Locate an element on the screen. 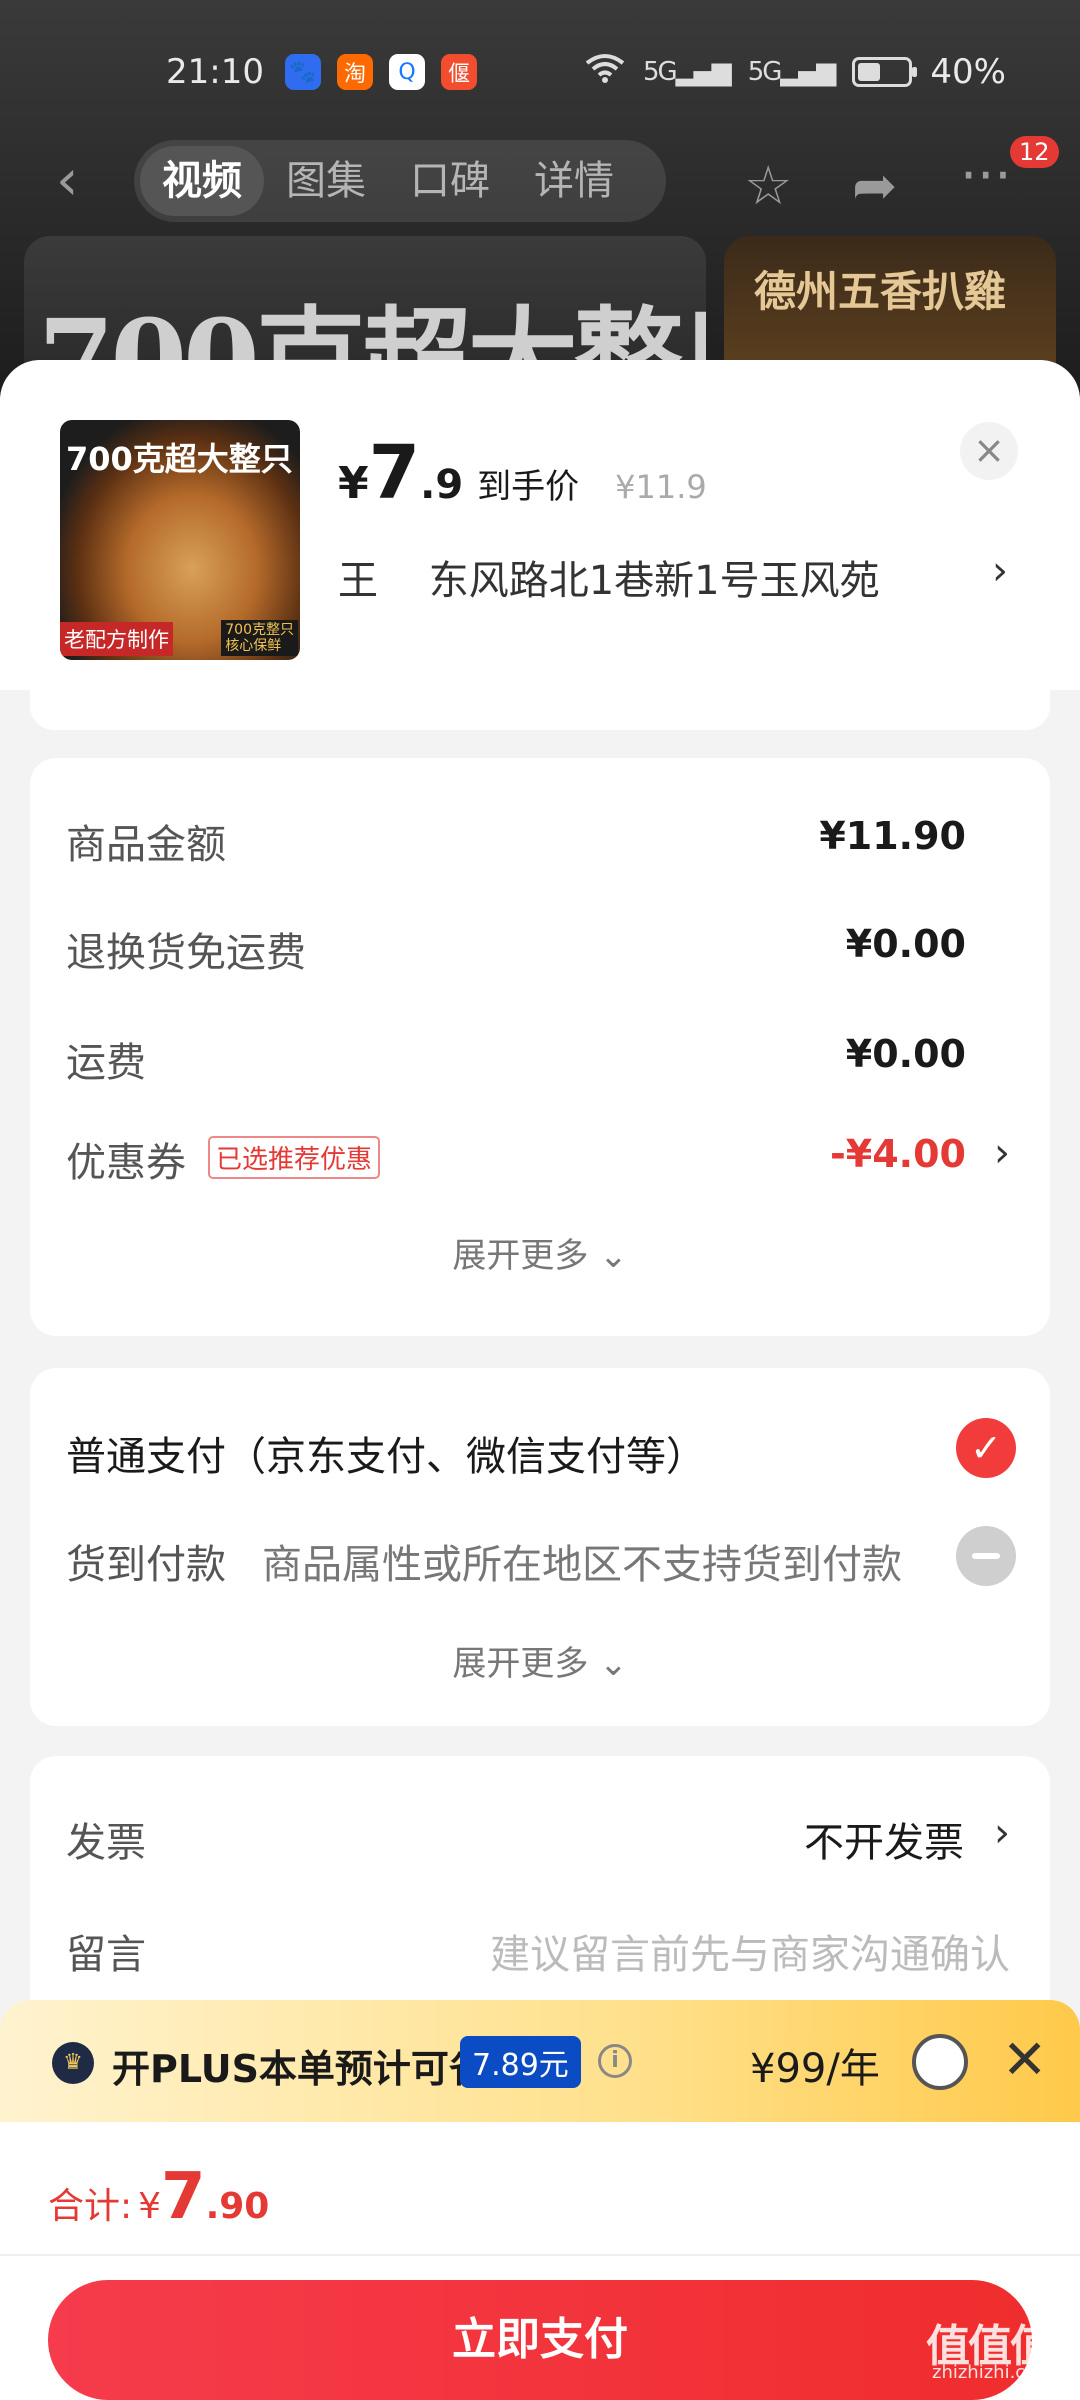 This screenshot has width=1080, height=2400. close-icon: ✕ is located at coordinates (1024, 2059).